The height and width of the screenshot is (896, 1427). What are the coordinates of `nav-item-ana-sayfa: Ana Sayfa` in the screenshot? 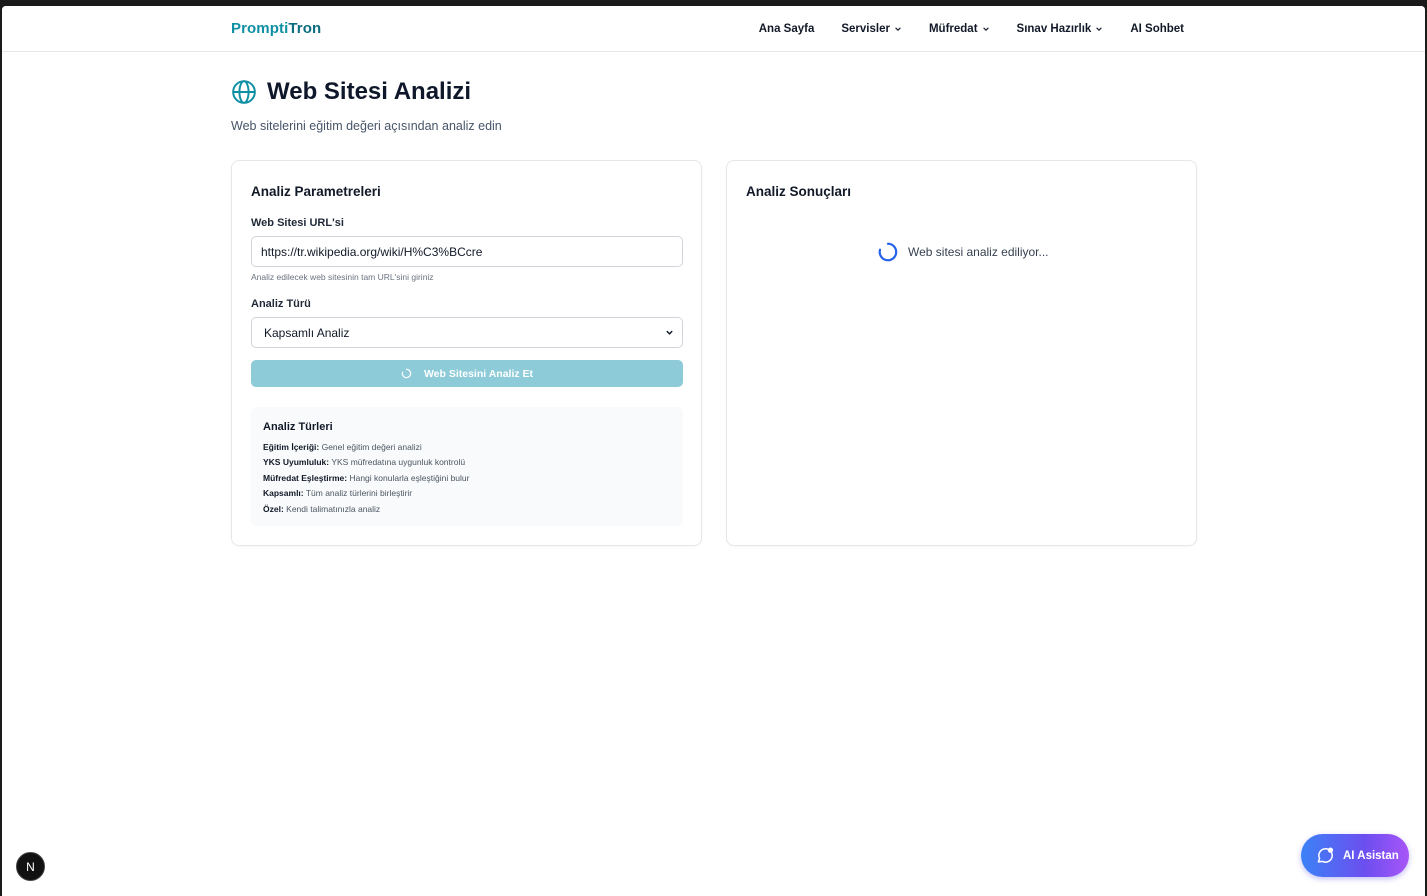 It's located at (787, 29).